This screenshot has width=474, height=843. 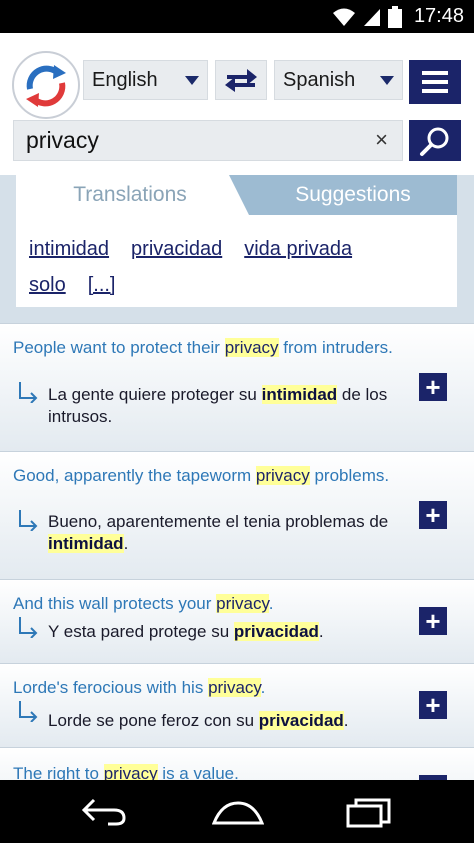 What do you see at coordinates (319, 79) in the screenshot?
I see `target-language-label: Spanish` at bounding box center [319, 79].